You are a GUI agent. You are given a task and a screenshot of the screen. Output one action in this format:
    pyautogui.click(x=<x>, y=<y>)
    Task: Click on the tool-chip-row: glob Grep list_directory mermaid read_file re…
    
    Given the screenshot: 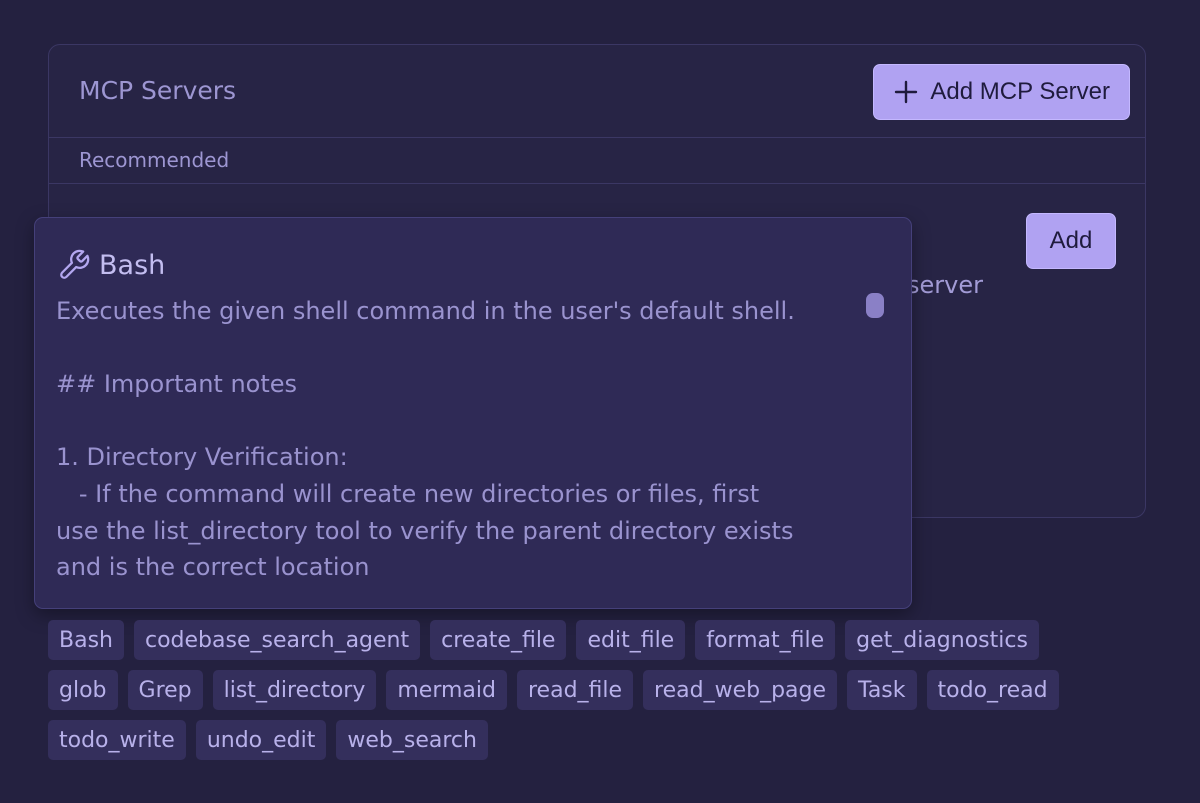 What is the action you would take?
    pyautogui.click(x=603, y=690)
    